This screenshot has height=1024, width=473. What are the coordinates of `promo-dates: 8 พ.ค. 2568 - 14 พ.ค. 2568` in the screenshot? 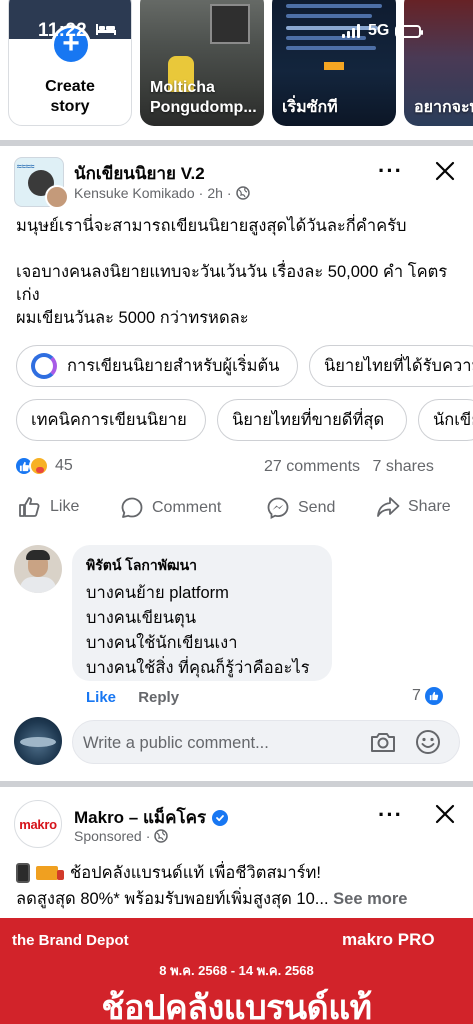 It's located at (236, 970).